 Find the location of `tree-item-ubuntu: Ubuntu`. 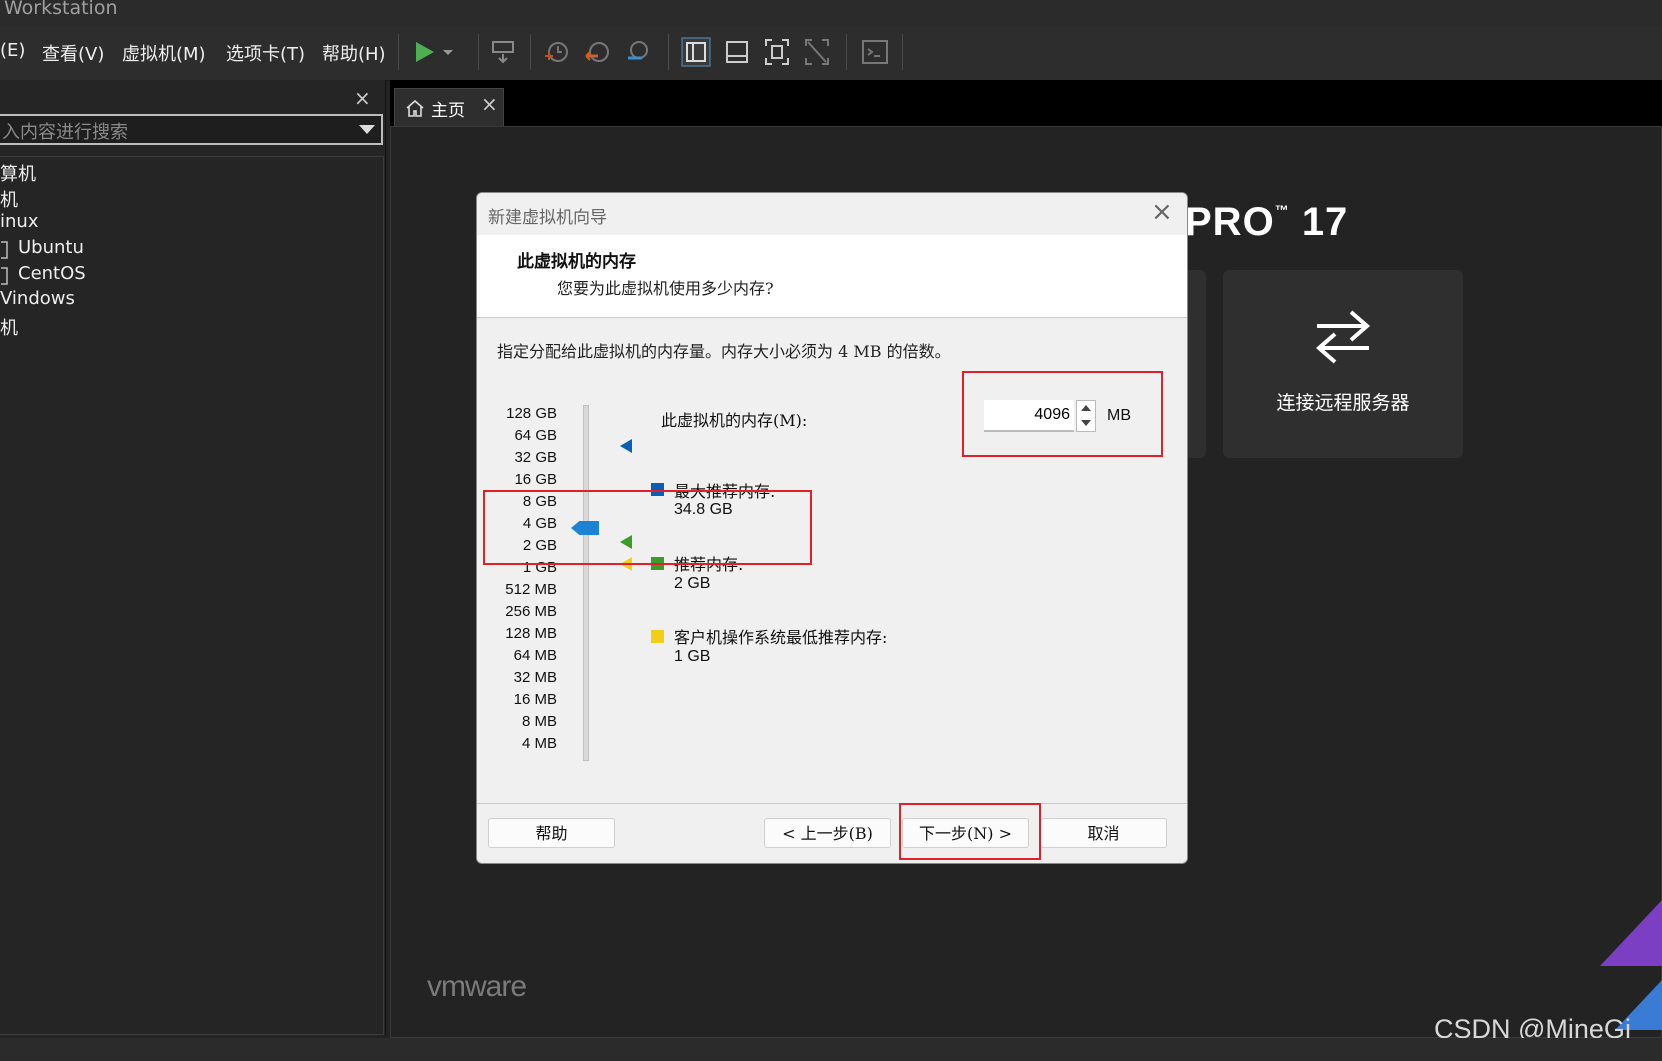

tree-item-ubuntu: Ubuntu is located at coordinates (51, 247).